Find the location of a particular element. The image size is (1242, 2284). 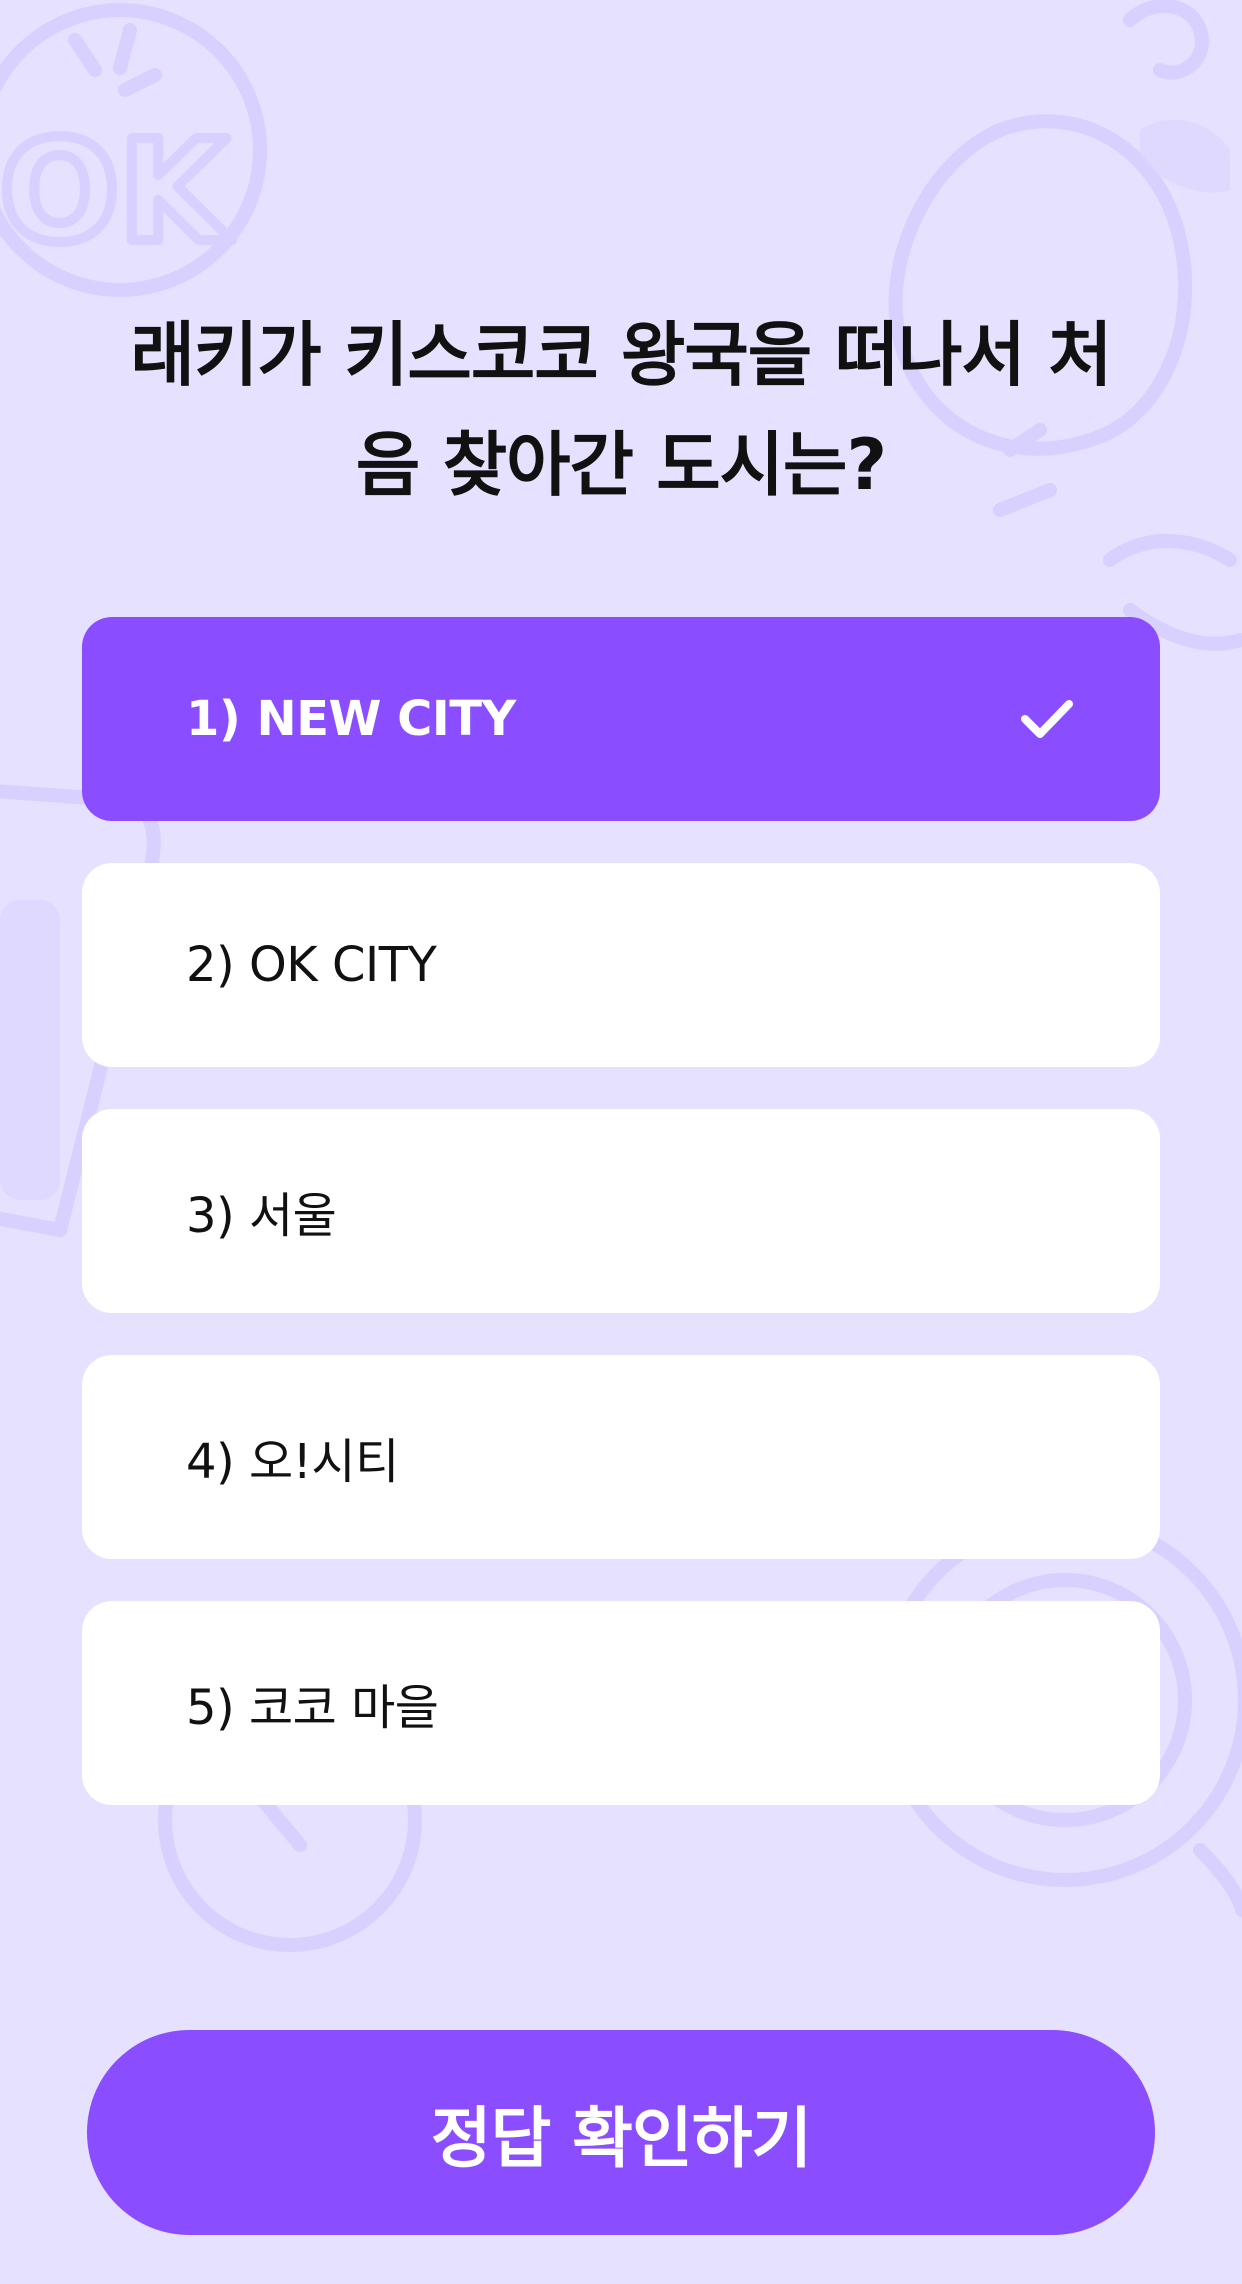

question-line-2: 음 찾아간 도시는? is located at coordinates (621, 465).